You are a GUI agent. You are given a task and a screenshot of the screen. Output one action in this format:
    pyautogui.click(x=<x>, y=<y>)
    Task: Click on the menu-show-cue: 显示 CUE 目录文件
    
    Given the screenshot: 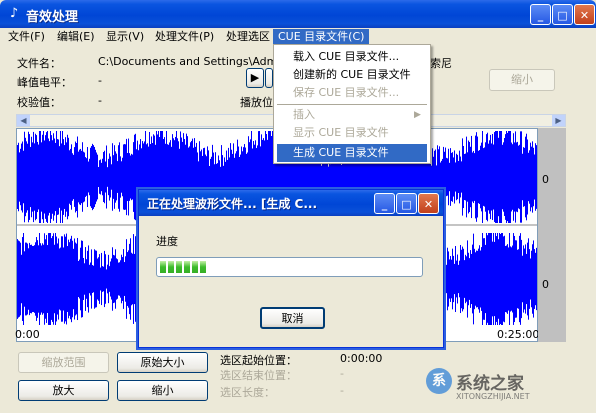 What is the action you would take?
    pyautogui.click(x=352, y=133)
    